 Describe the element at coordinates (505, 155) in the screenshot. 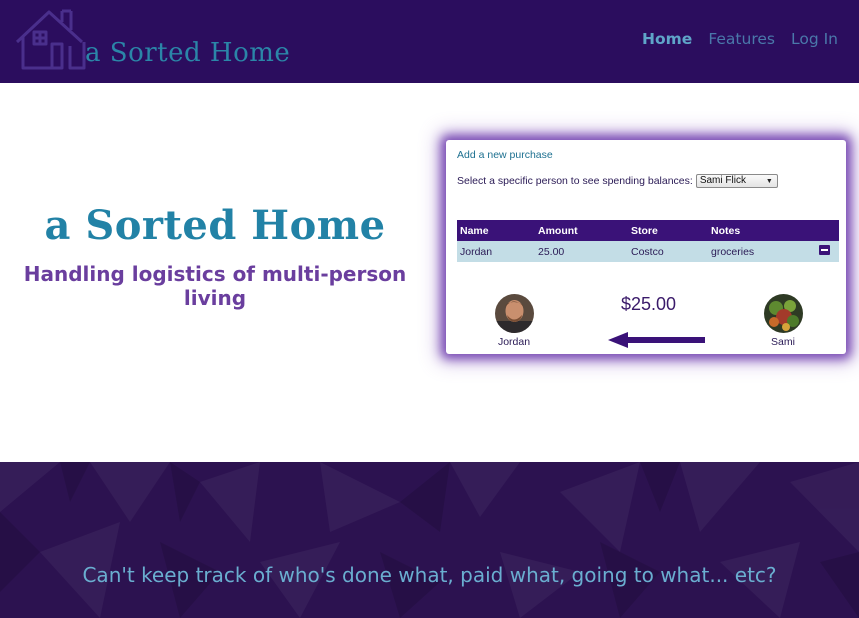

I see `add-purchase-link: Add a new purchase` at that location.